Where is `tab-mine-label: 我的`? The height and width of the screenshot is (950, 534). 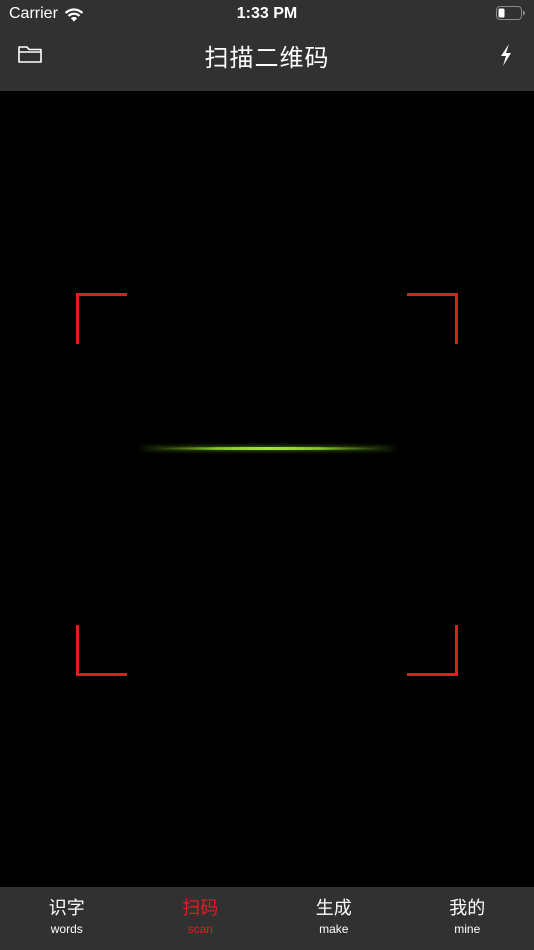 tab-mine-label: 我的 is located at coordinates (467, 908).